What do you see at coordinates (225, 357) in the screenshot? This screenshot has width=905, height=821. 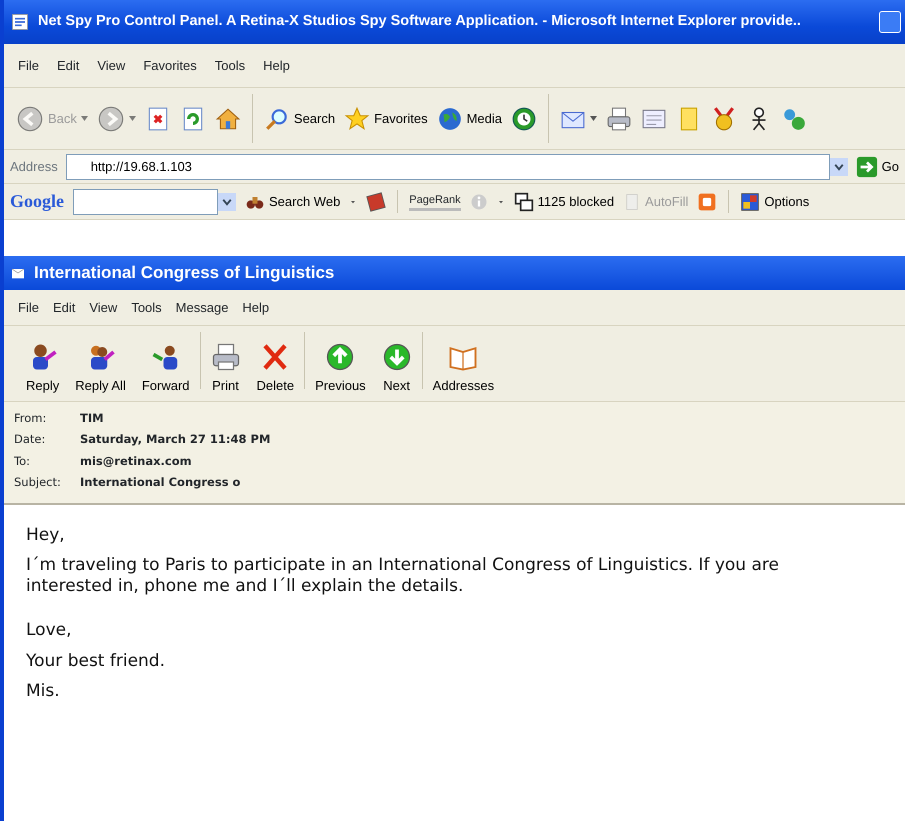 I see `printer-icon` at bounding box center [225, 357].